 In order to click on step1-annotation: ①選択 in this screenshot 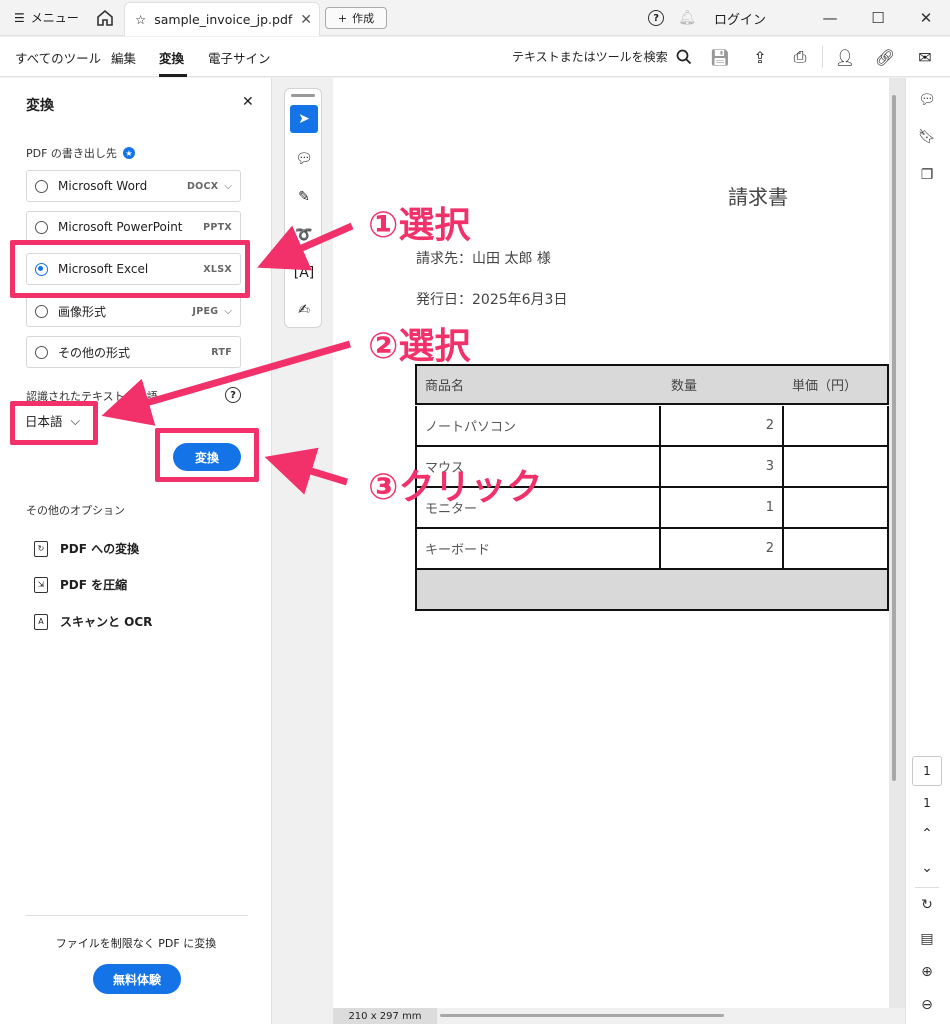, I will do `click(419, 225)`.